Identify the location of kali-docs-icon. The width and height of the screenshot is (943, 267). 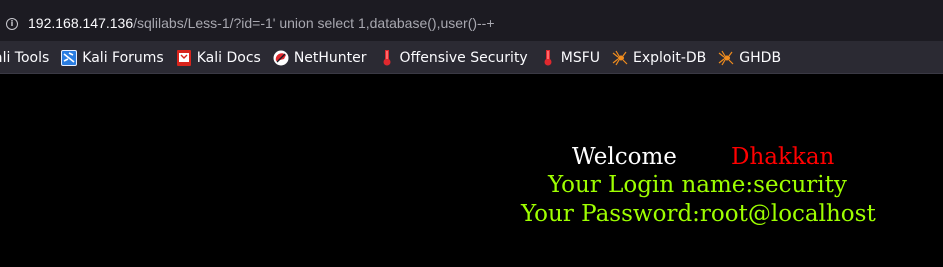
(183, 58).